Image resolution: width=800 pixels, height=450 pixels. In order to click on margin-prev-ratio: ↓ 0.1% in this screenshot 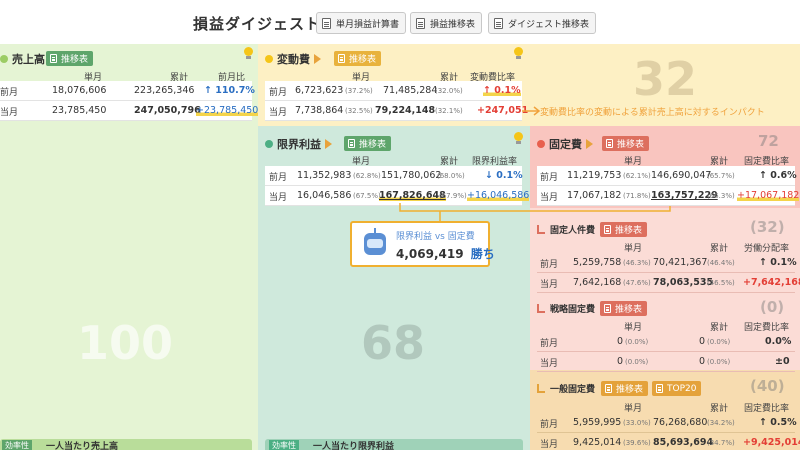, I will do `click(504, 175)`.